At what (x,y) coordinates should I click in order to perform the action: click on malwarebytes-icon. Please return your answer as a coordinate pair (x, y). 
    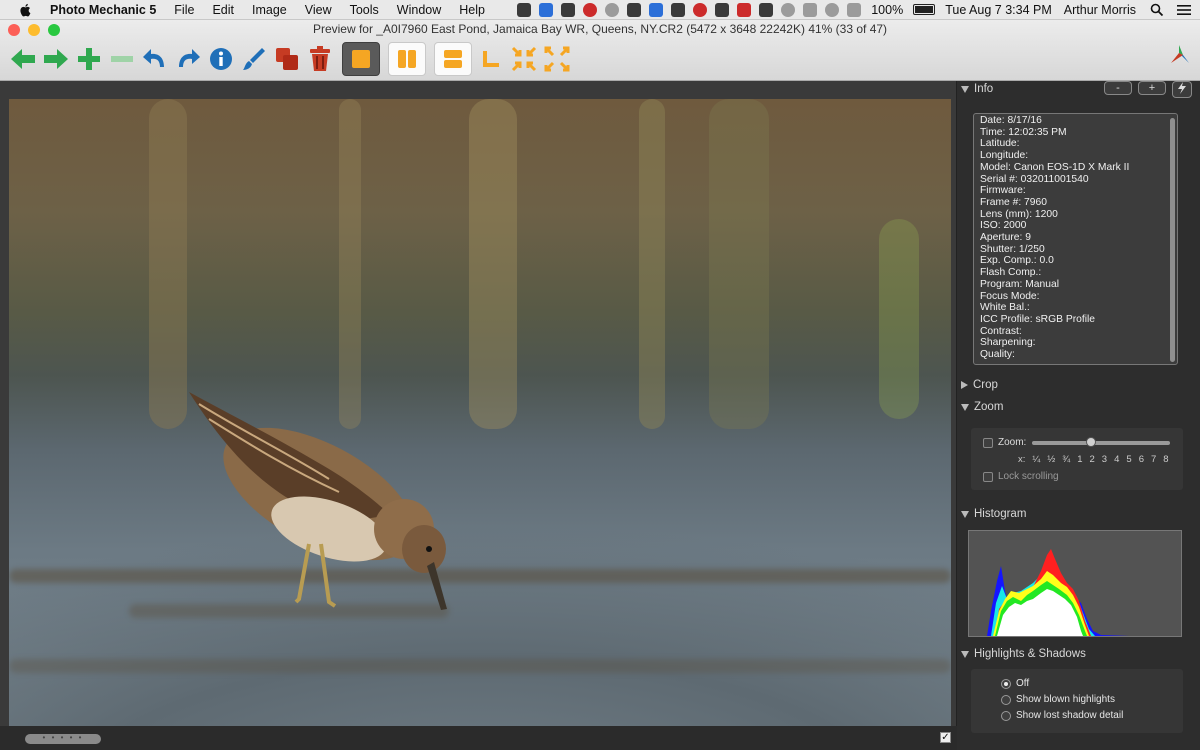
    Looking at the image, I should click on (744, 9).